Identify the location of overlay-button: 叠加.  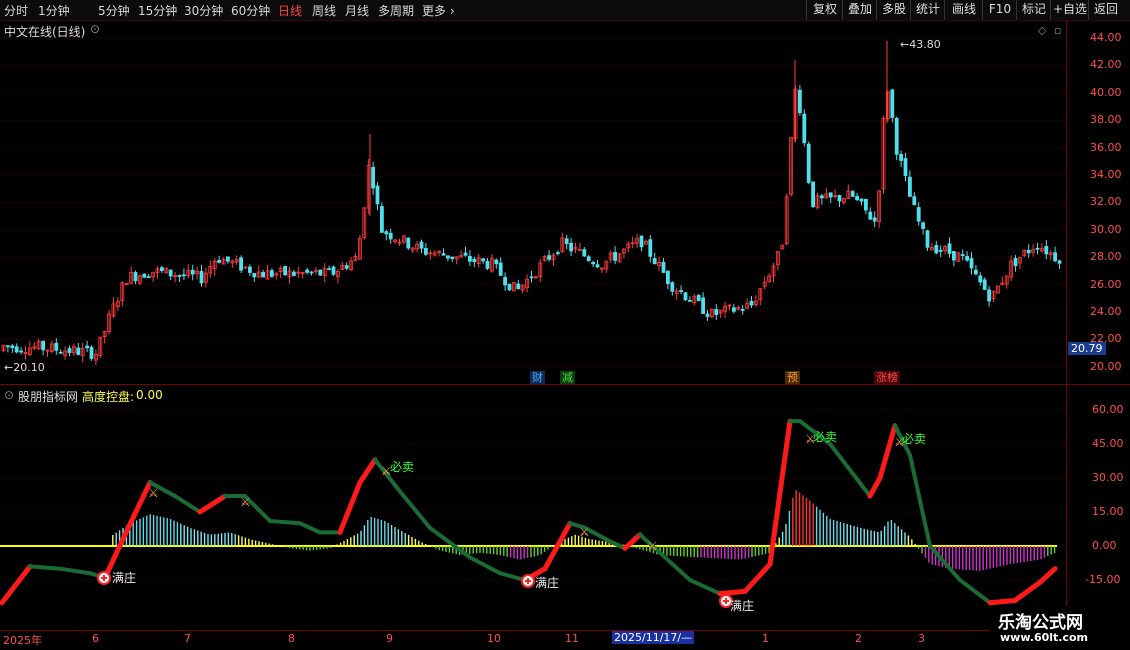
(859, 10).